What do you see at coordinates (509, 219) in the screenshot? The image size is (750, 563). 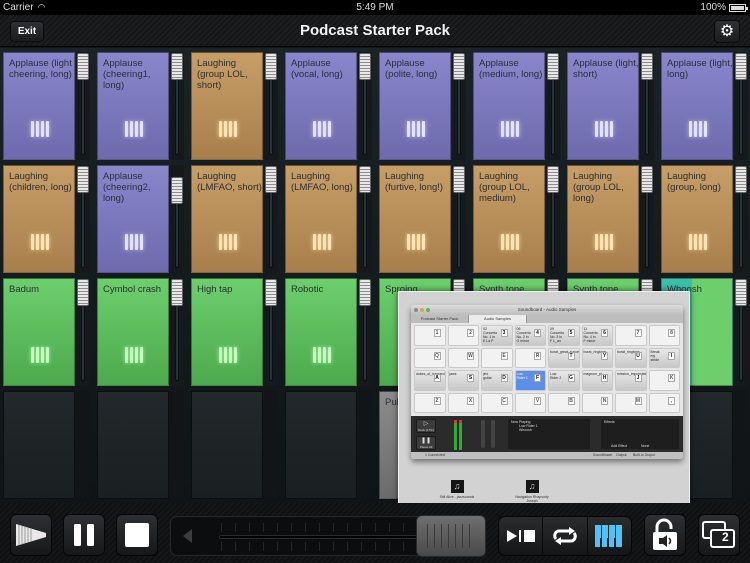 I see `sound-pad-button: Laughing (group LOL, medium)` at bounding box center [509, 219].